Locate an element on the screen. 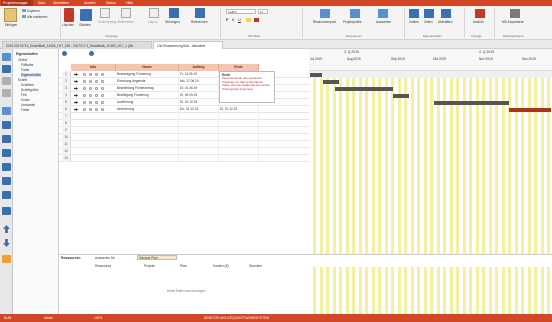 This screenshot has height=322, width=552. row-number: 6 is located at coordinates (66, 109).